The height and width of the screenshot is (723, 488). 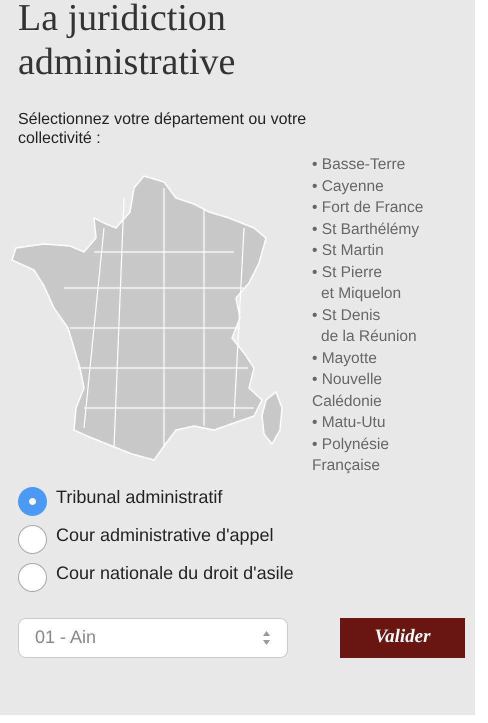 I want to click on territory-link: • Polynésie Française, so click(x=368, y=455).